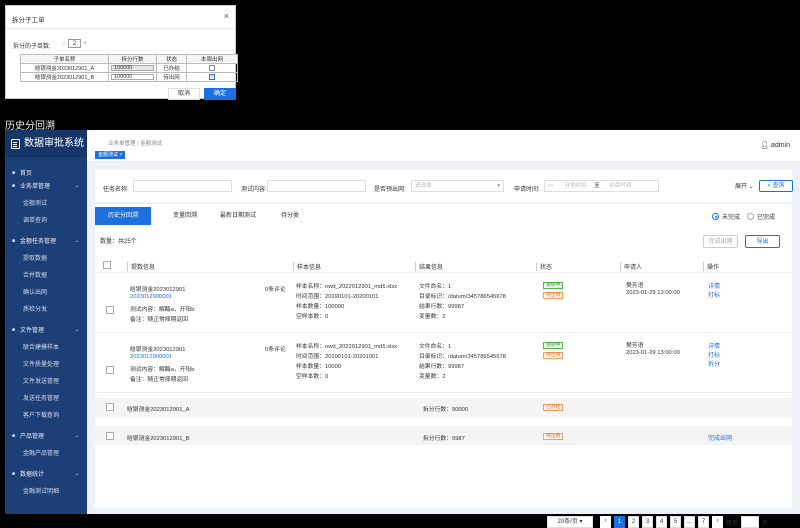 The width and height of the screenshot is (800, 528). What do you see at coordinates (46, 274) in the screenshot?
I see `sidebar-item: 合并数据` at bounding box center [46, 274].